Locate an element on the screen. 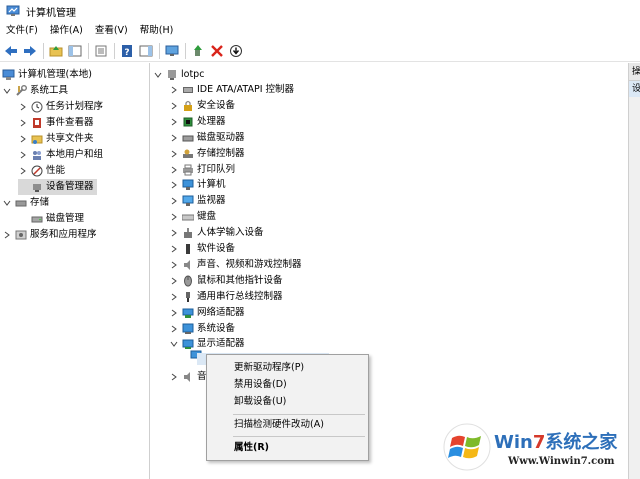  menu-properties: 属性(R) is located at coordinates (287, 447).